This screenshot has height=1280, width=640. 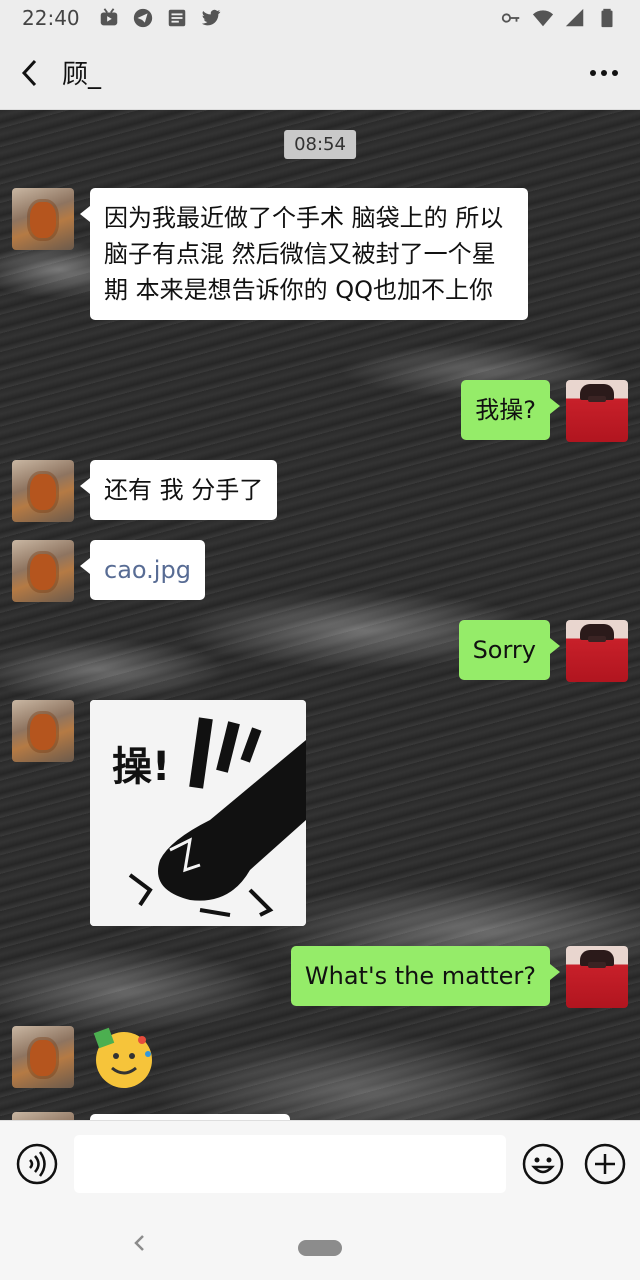 I want to click on fist-sticker: 操!, so click(x=198, y=813).